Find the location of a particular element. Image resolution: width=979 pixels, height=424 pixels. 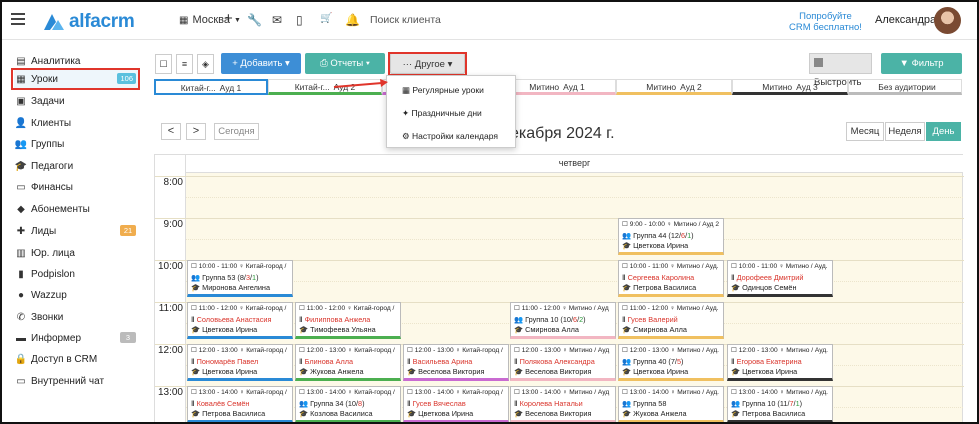

lesson-time: 9:00 - 10:00 ♀ Митино / Ауд 2 is located at coordinates (674, 224).